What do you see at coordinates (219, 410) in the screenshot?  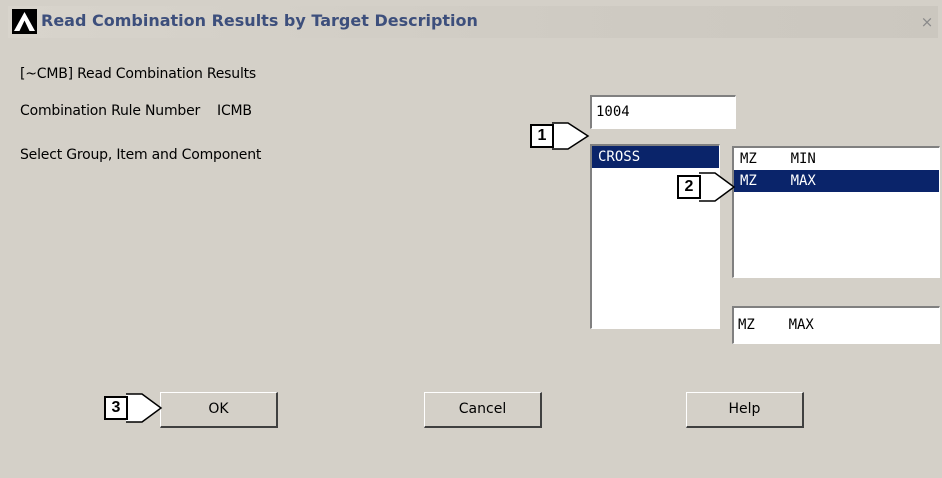 I see `ok-button: OK` at bounding box center [219, 410].